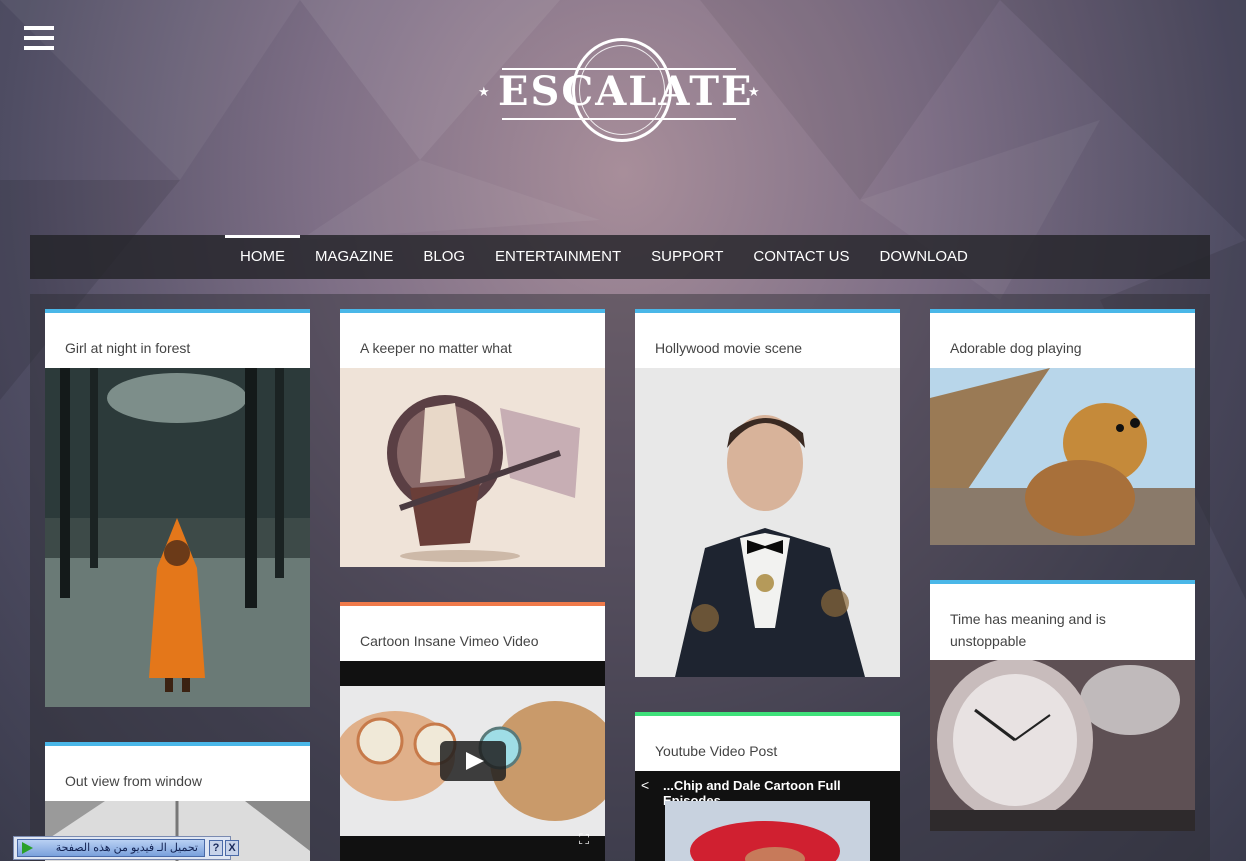 This screenshot has width=1246, height=861. I want to click on post-card-hollywood: Hollywood movie scene, so click(767, 493).